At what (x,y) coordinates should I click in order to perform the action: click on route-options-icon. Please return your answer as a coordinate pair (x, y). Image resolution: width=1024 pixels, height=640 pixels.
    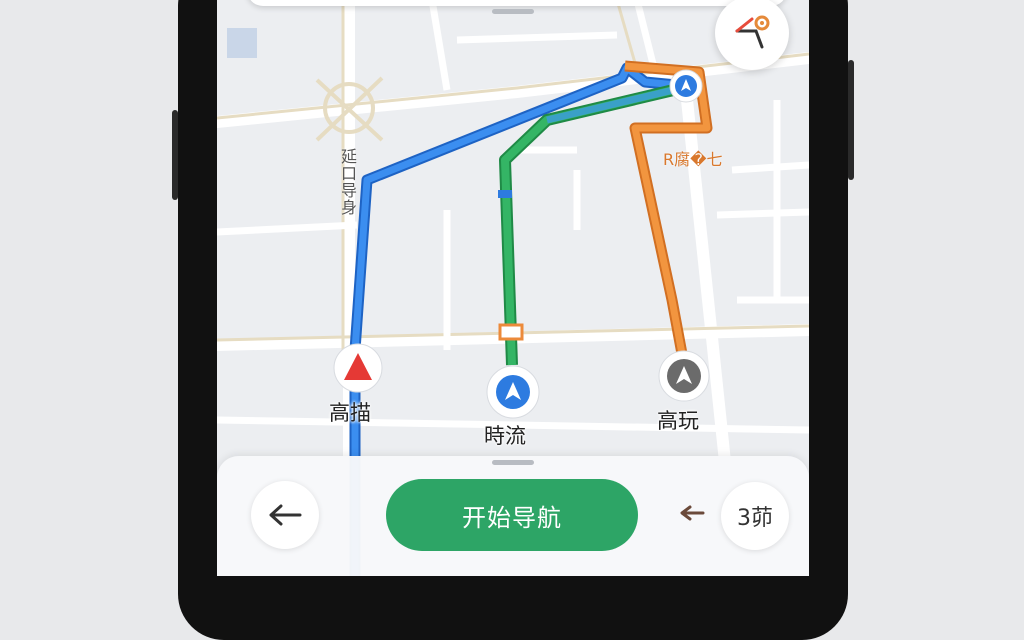
    Looking at the image, I should click on (752, 33).